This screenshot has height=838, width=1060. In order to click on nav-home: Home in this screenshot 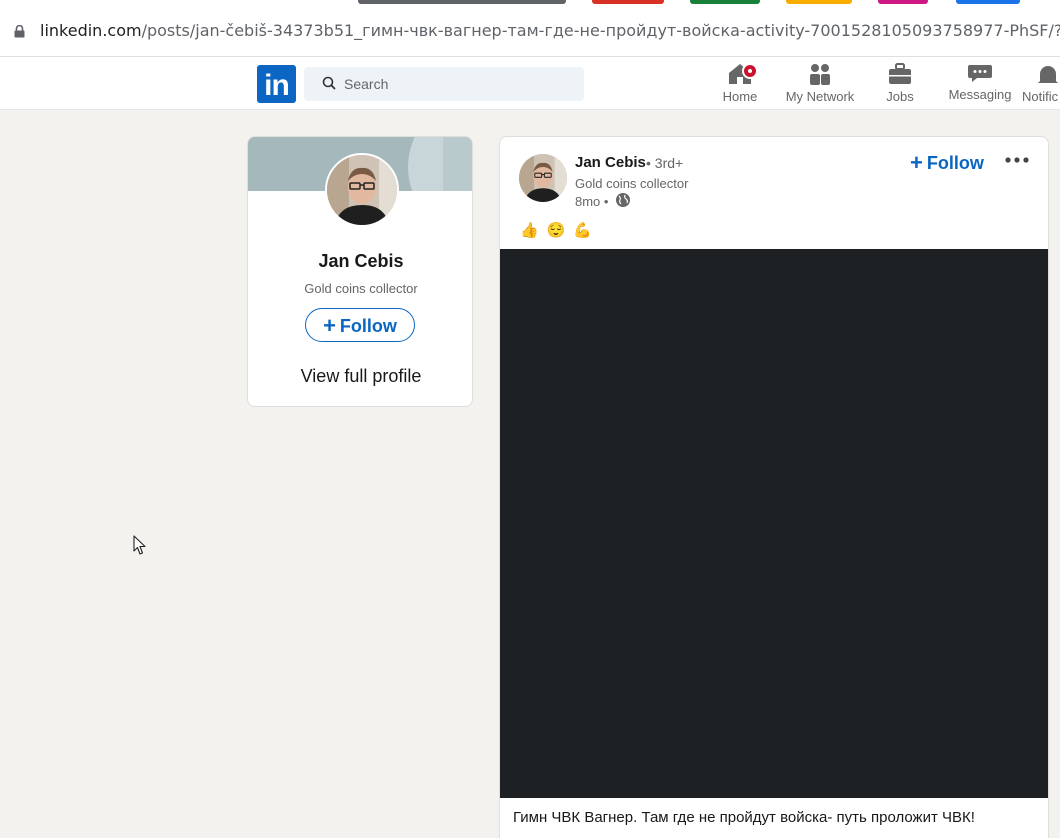, I will do `click(740, 82)`.